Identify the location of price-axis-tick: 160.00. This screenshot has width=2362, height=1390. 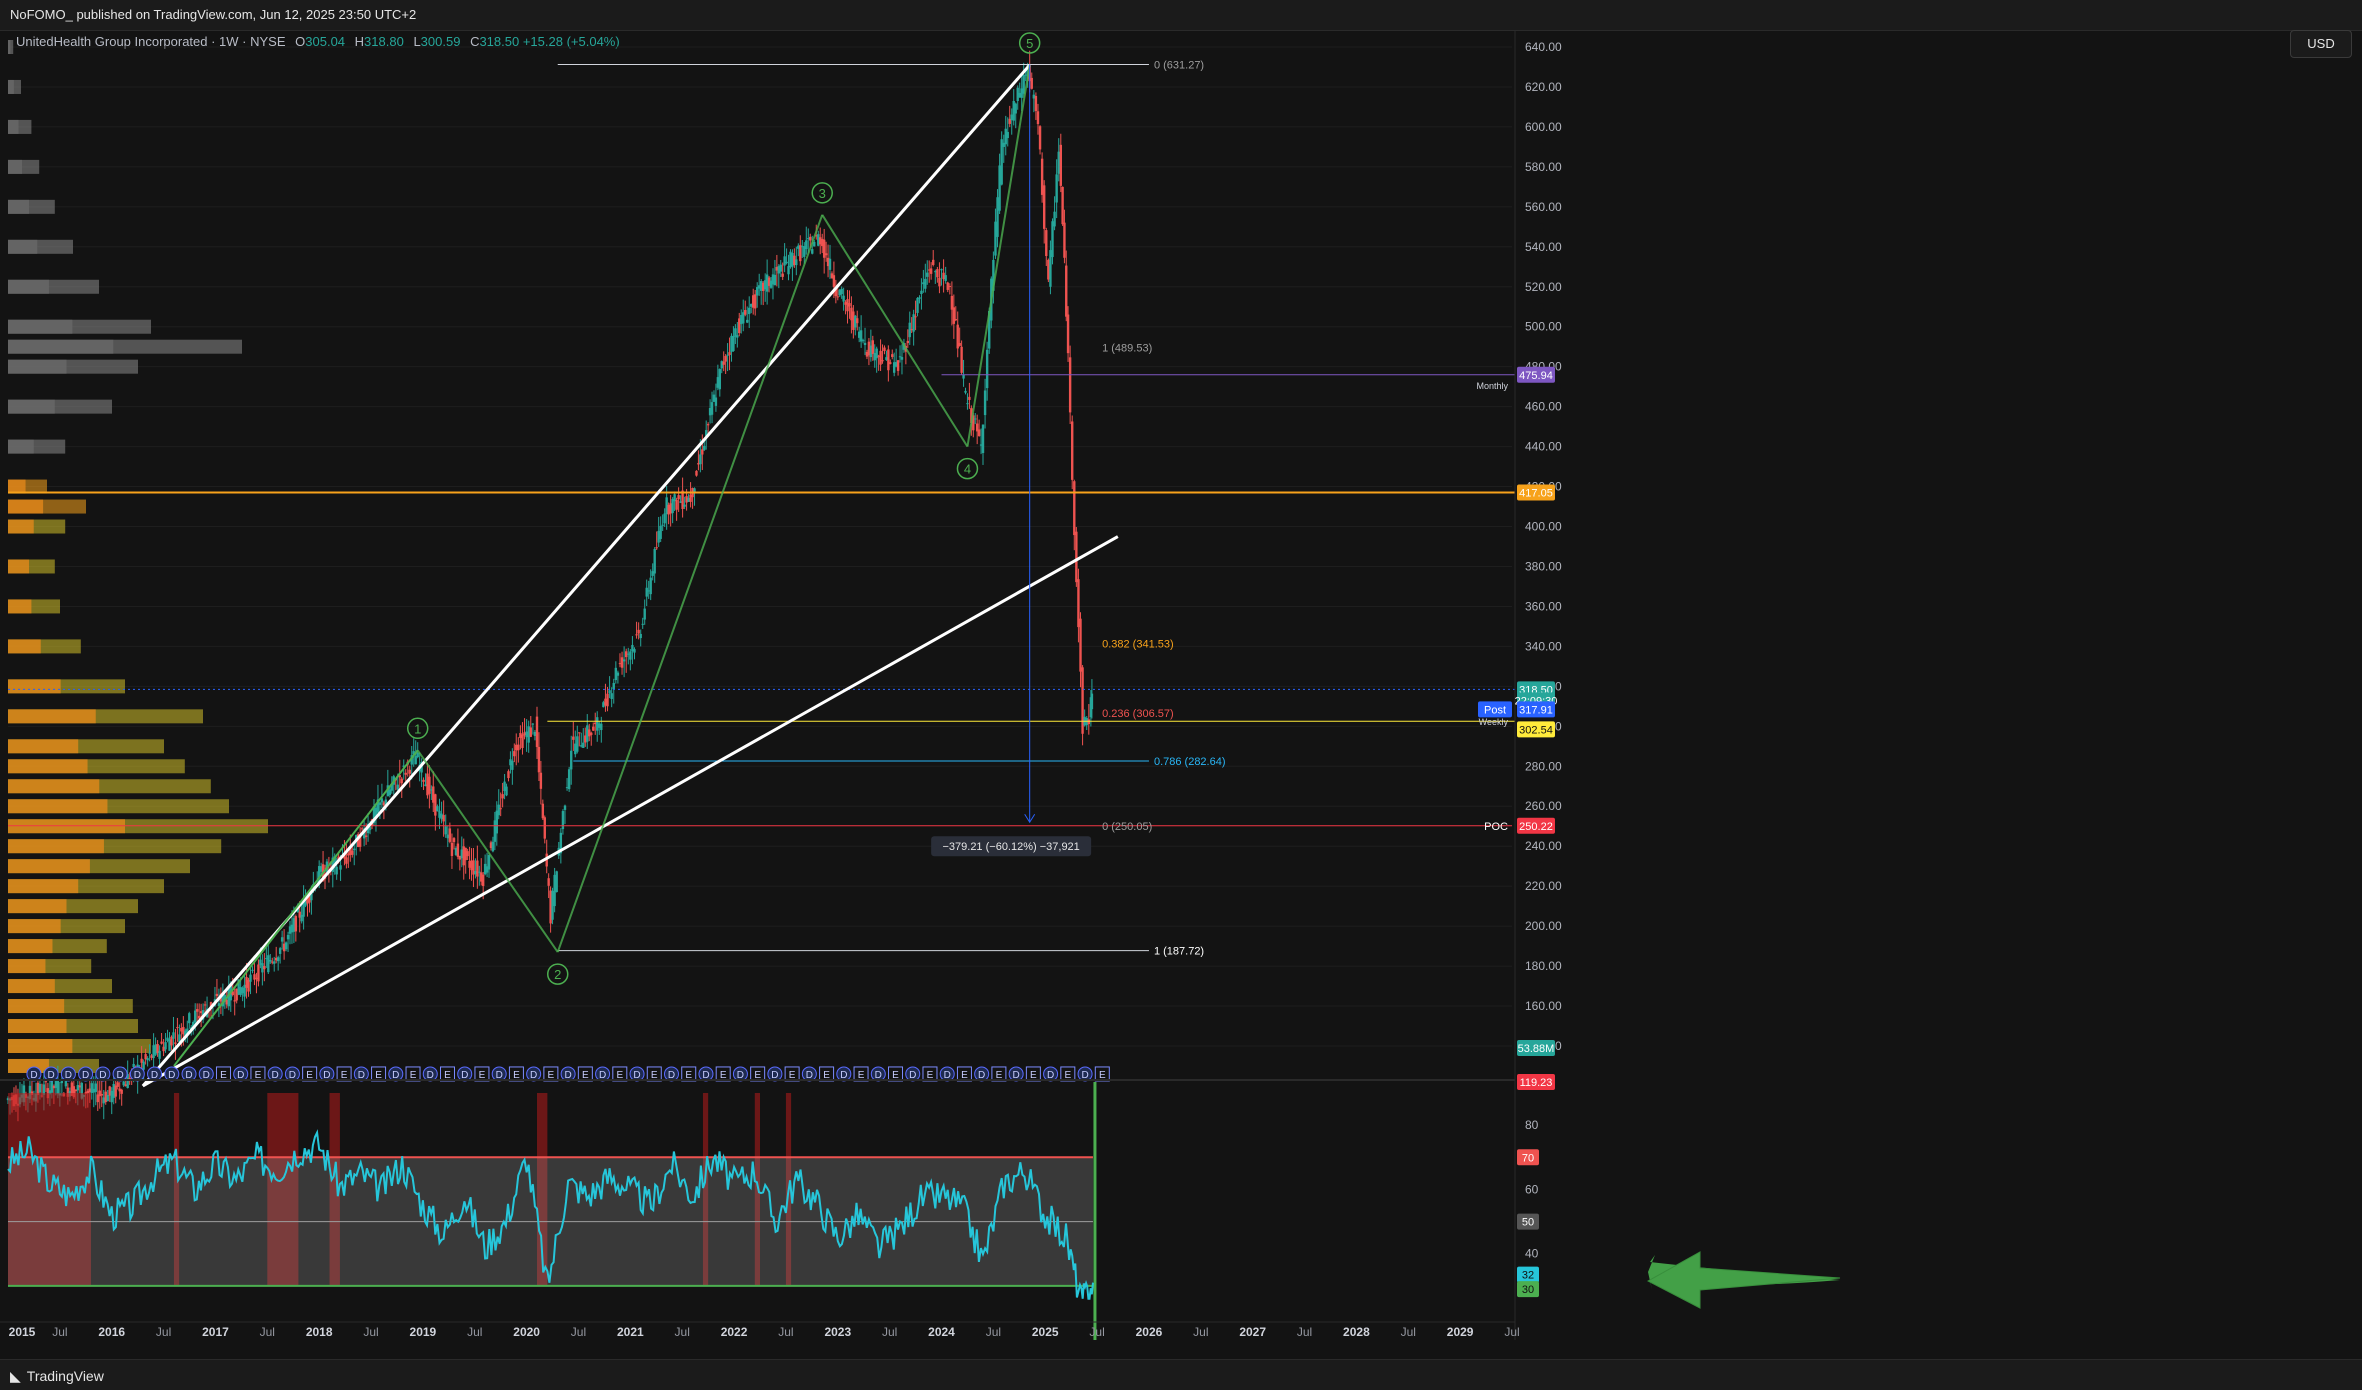
(1543, 1006).